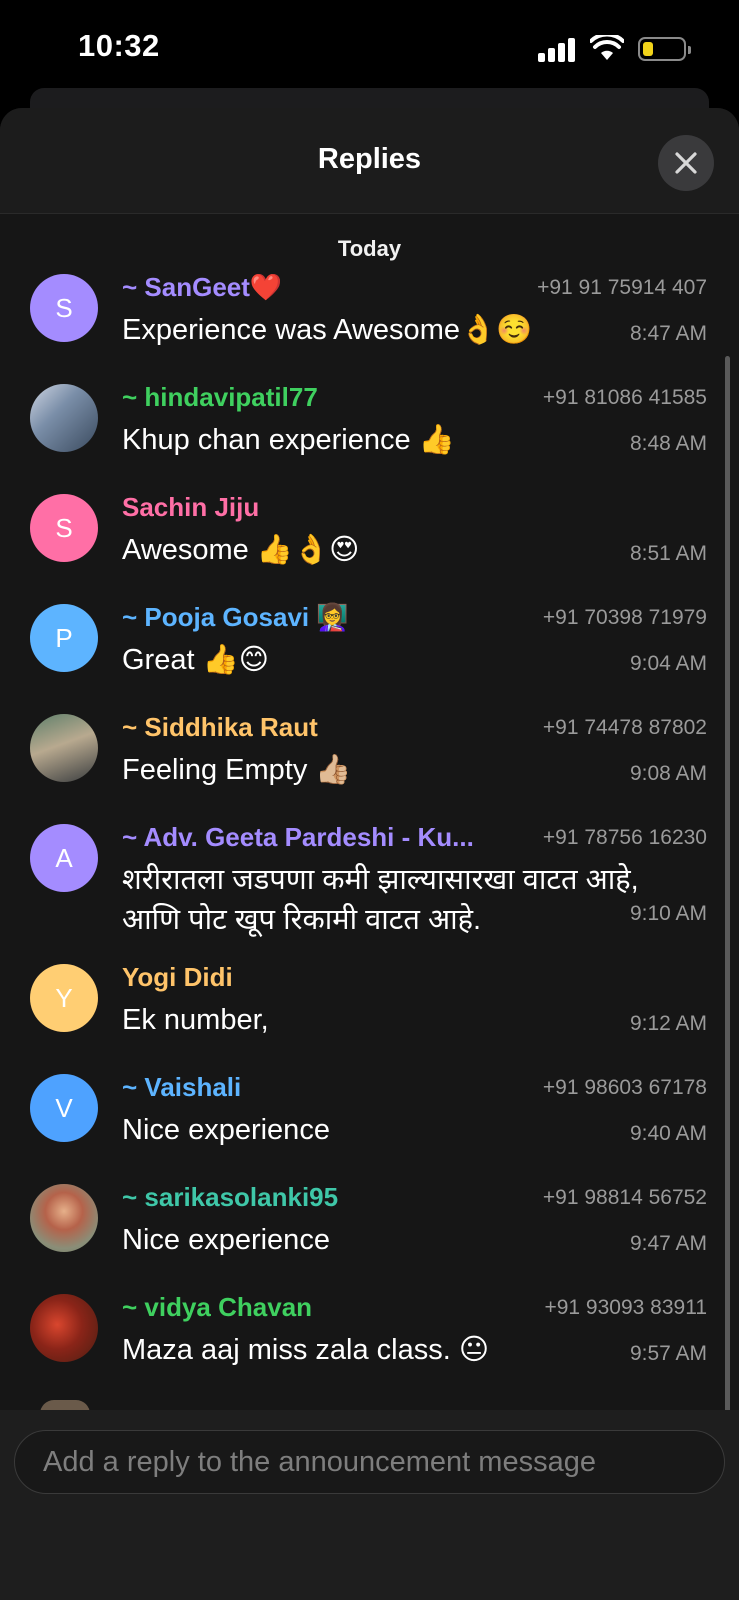 This screenshot has width=739, height=1600. Describe the element at coordinates (369, 248) in the screenshot. I see `date-separator: Today` at that location.